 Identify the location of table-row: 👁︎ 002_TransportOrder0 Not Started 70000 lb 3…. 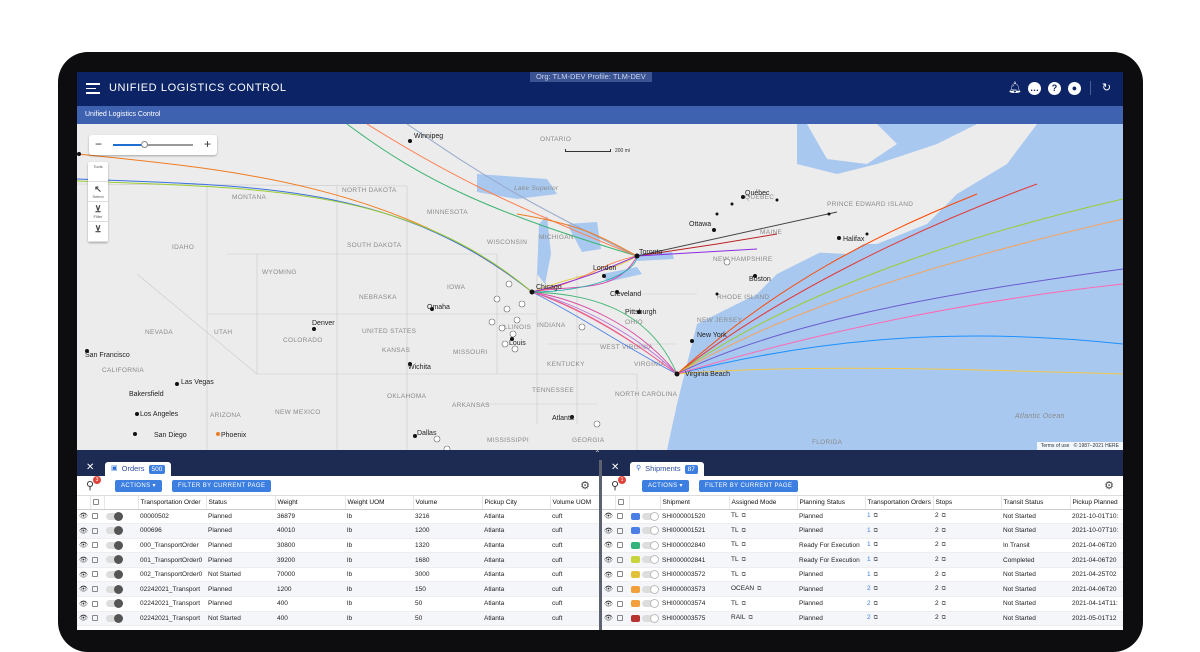
(338, 575).